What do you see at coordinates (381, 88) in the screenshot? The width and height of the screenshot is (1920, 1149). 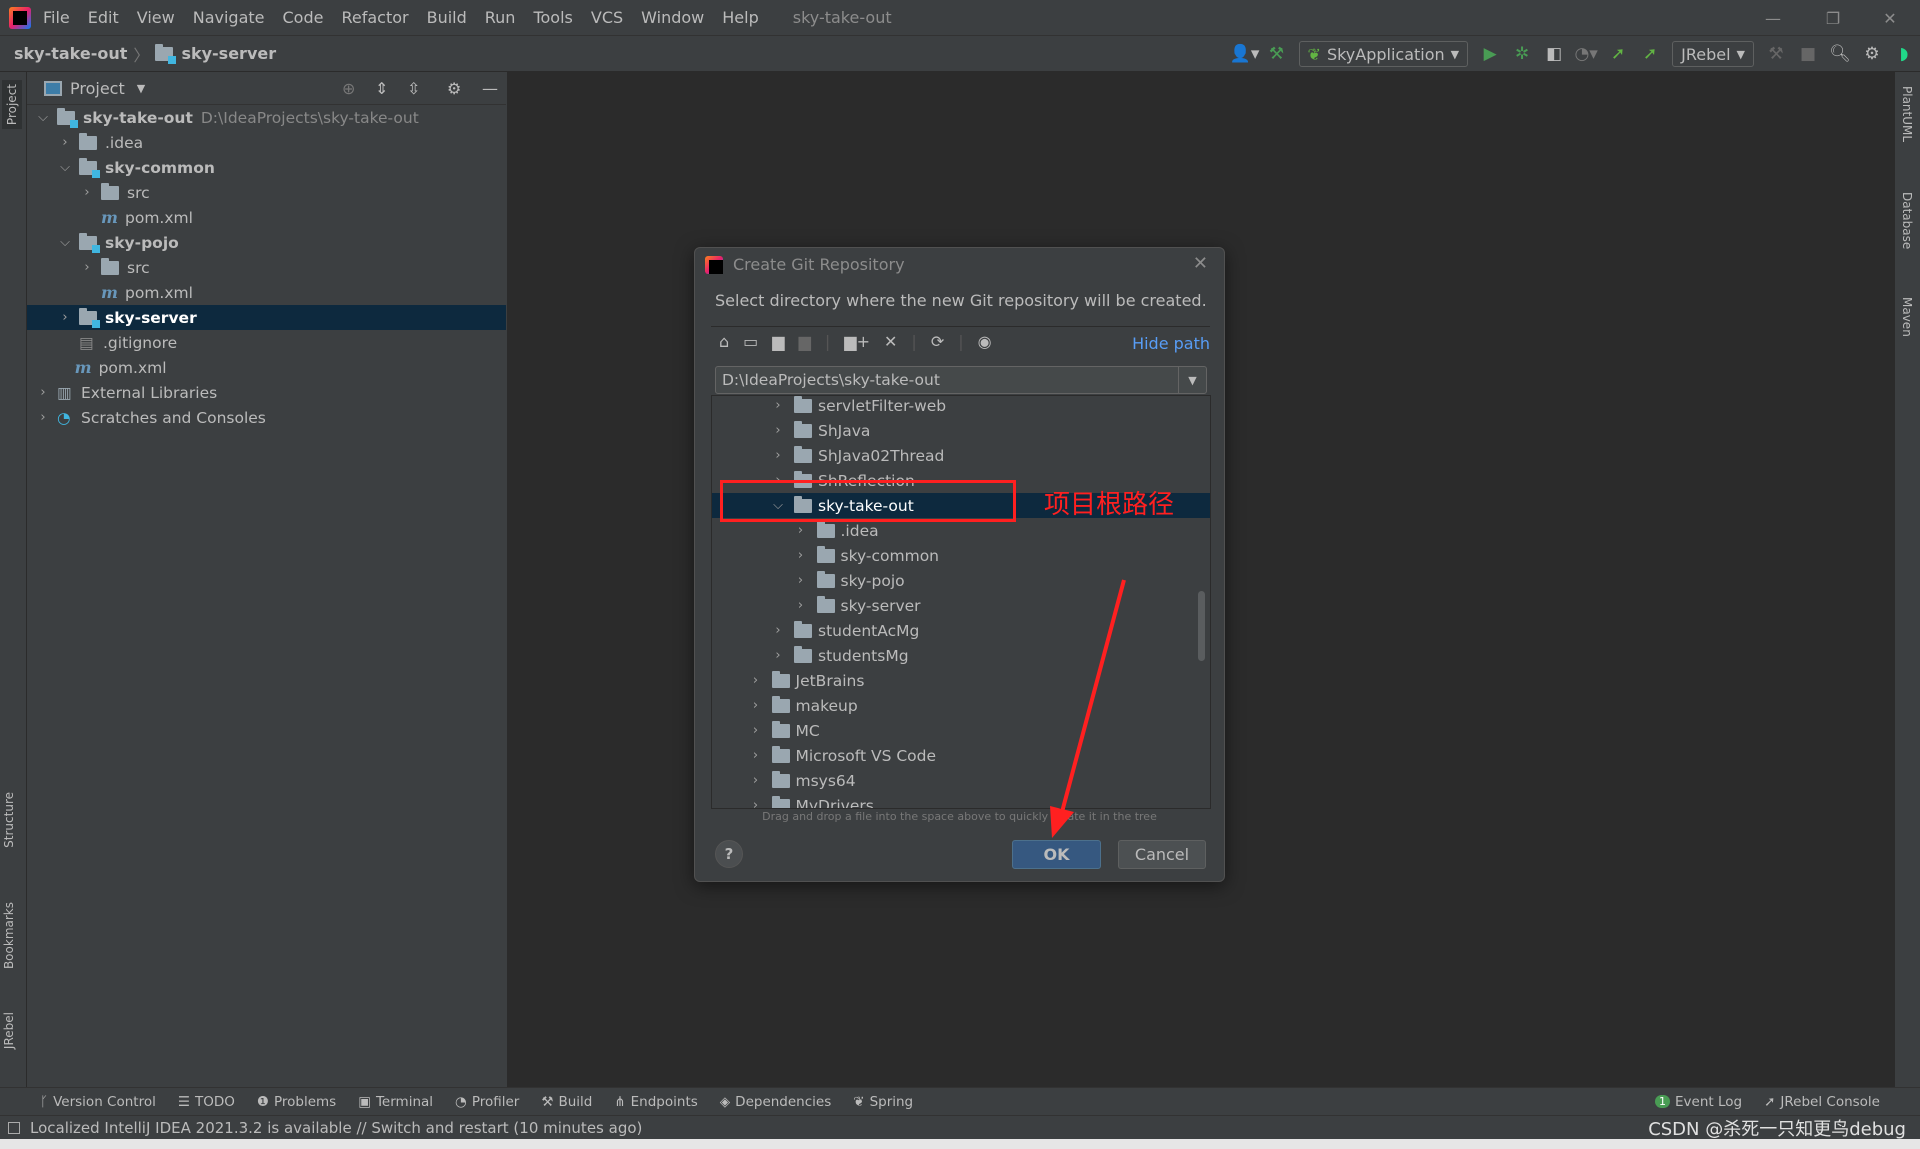 I see `expand-all-icon: ⇕` at bounding box center [381, 88].